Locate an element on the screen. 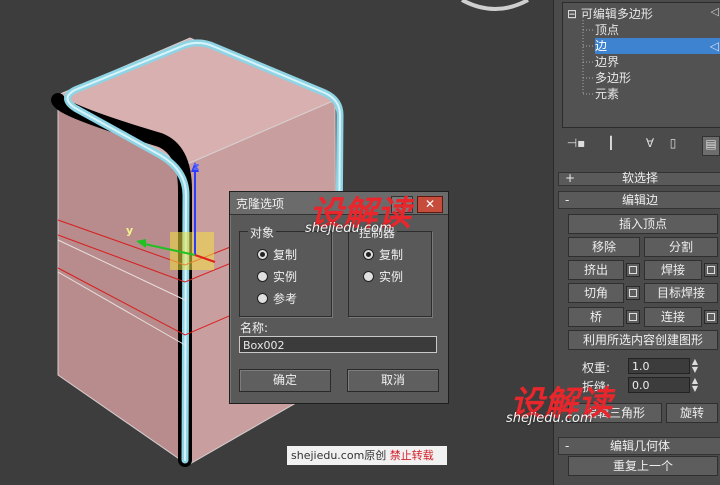 The width and height of the screenshot is (720, 485). extrude-button: 挤出 is located at coordinates (596, 270).